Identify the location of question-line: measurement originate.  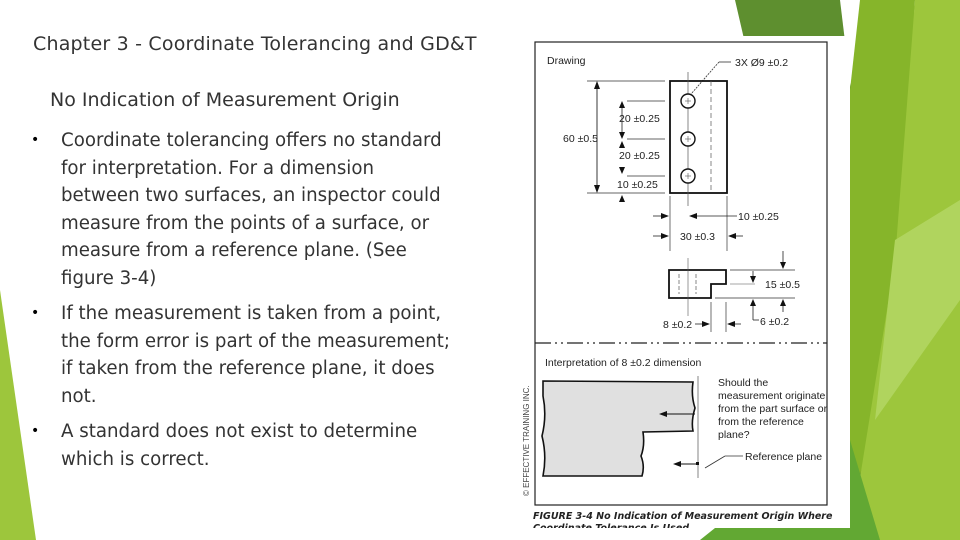
(772, 396).